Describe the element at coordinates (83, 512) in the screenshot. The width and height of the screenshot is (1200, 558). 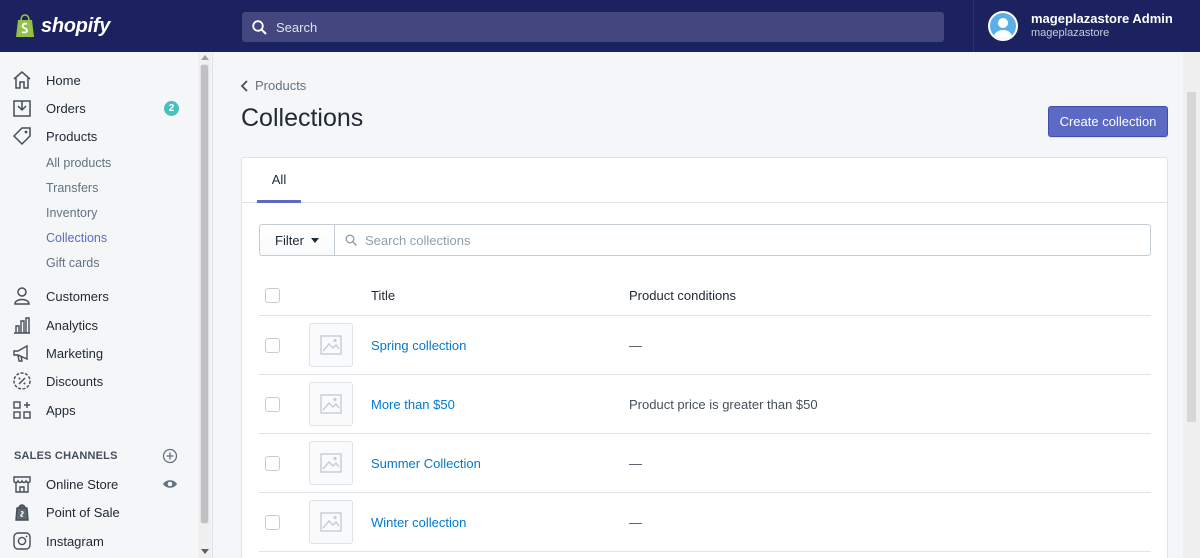
I see `sidebar-item-label: Point of Sale` at that location.